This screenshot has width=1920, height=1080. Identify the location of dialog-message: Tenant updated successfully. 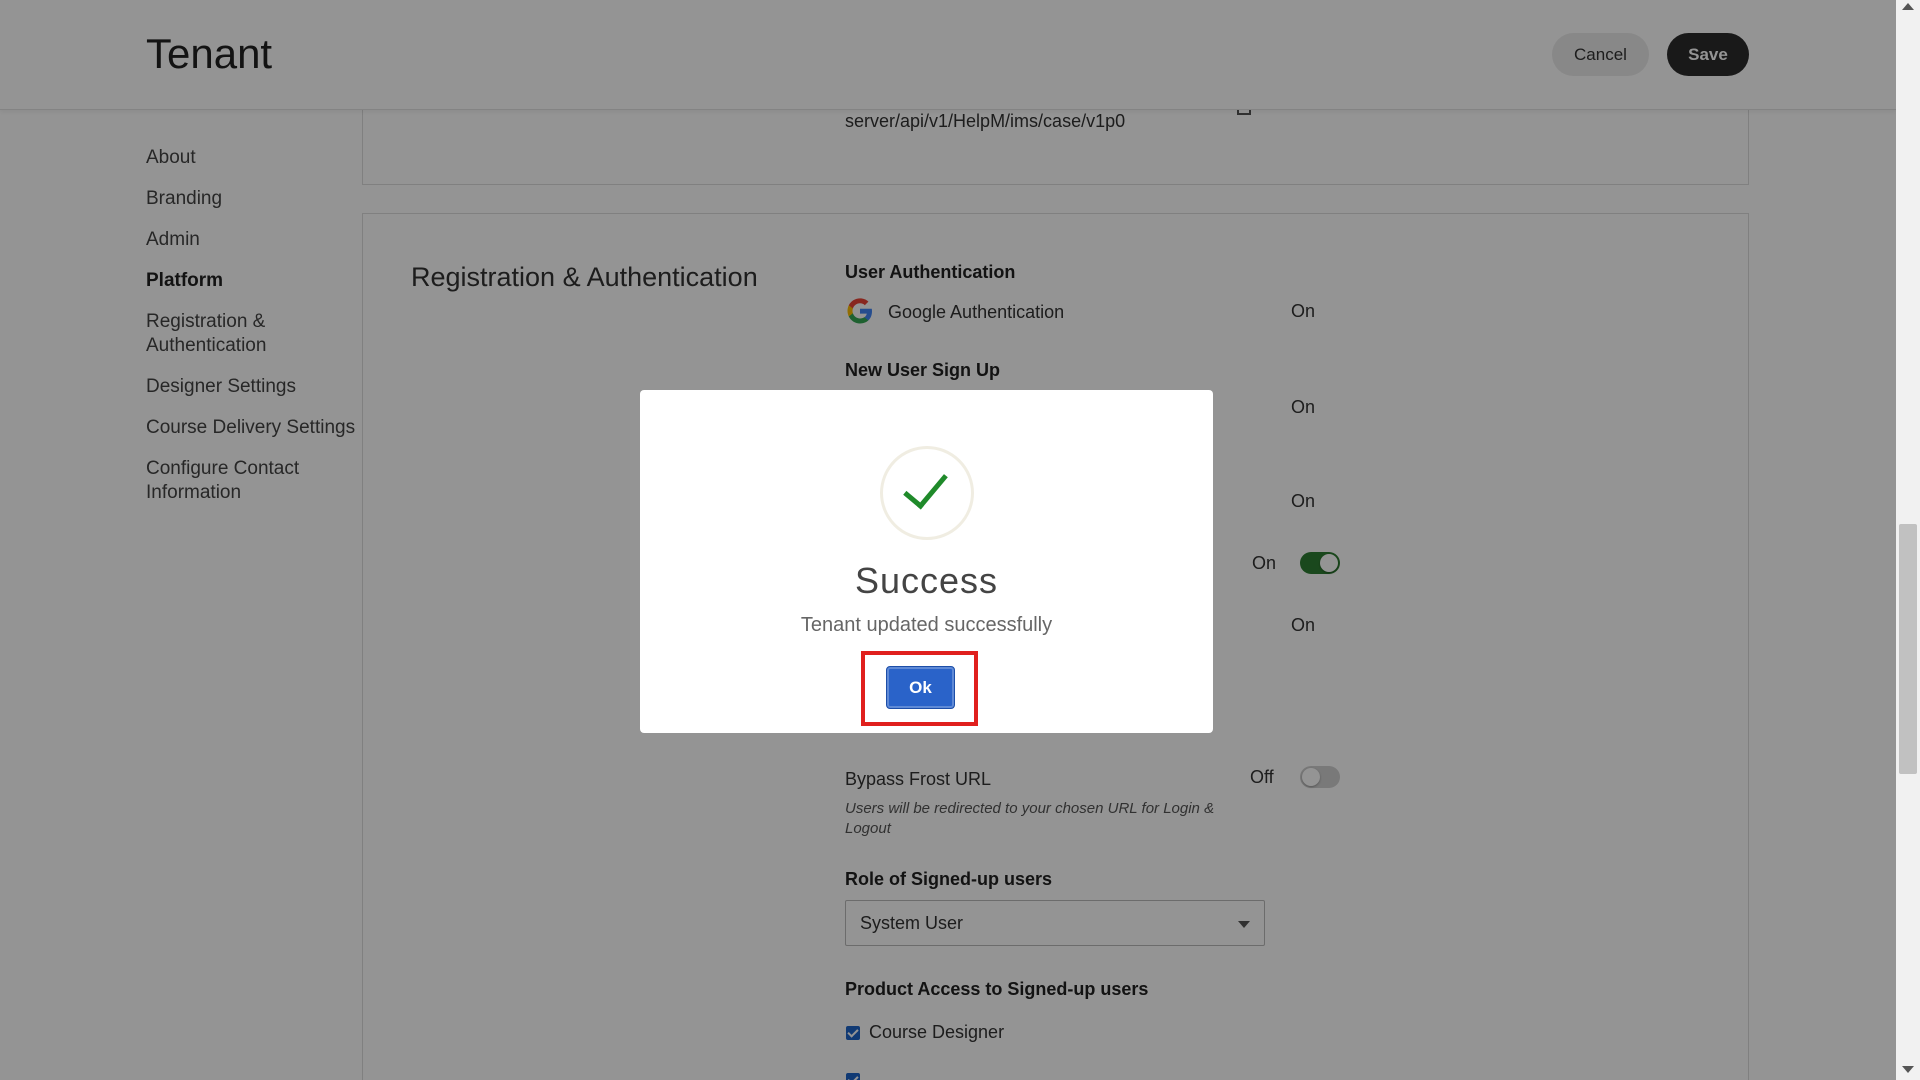
(926, 625).